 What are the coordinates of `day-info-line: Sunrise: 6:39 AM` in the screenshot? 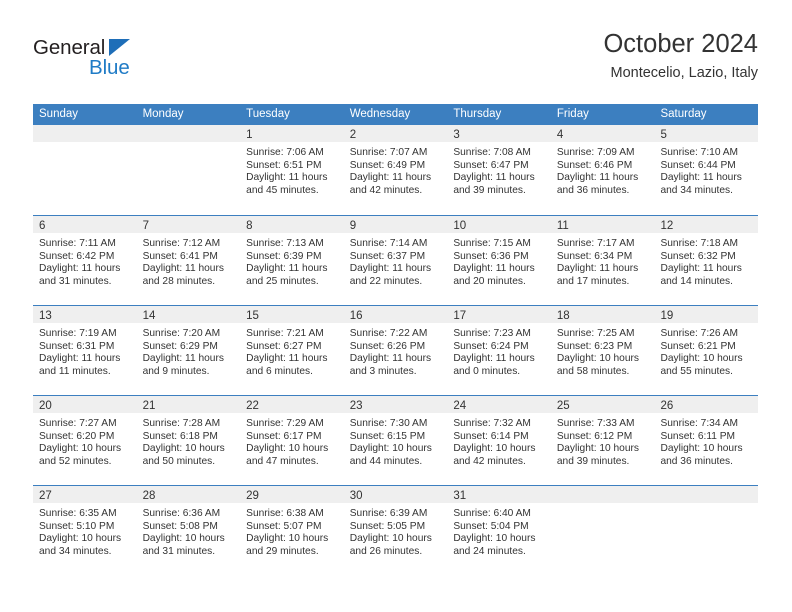 It's located at (388, 513).